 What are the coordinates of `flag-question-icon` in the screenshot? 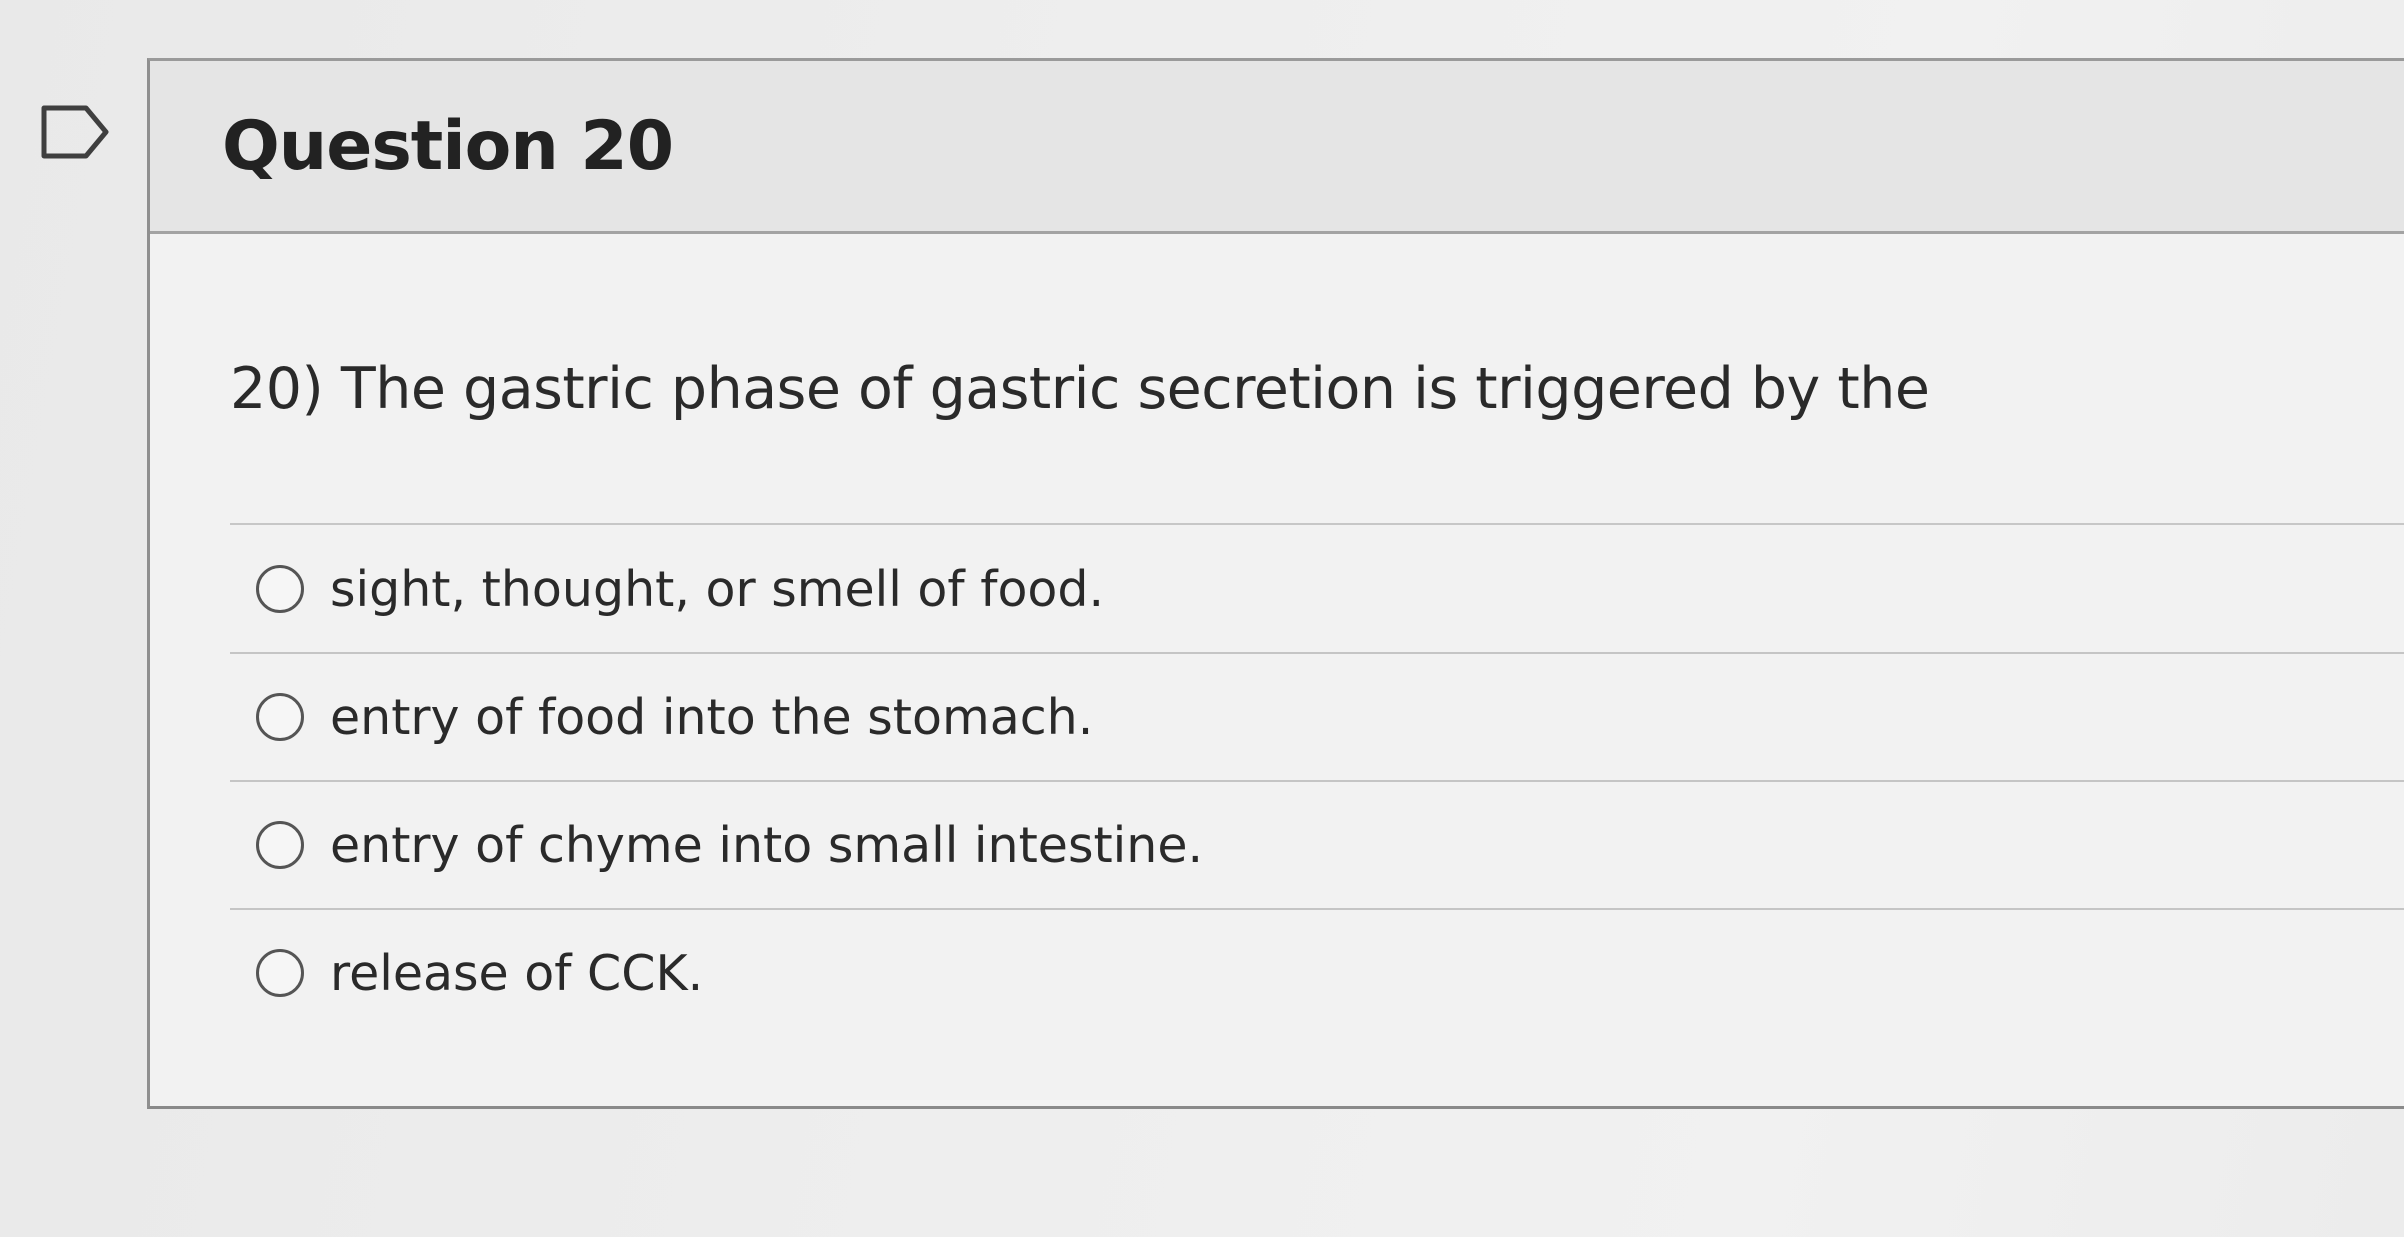 It's located at (76, 132).